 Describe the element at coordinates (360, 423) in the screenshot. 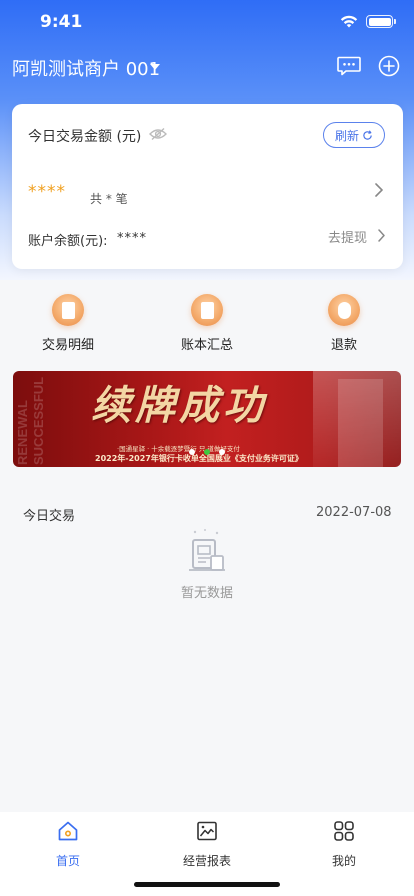

I see `banner-building-graphic` at that location.